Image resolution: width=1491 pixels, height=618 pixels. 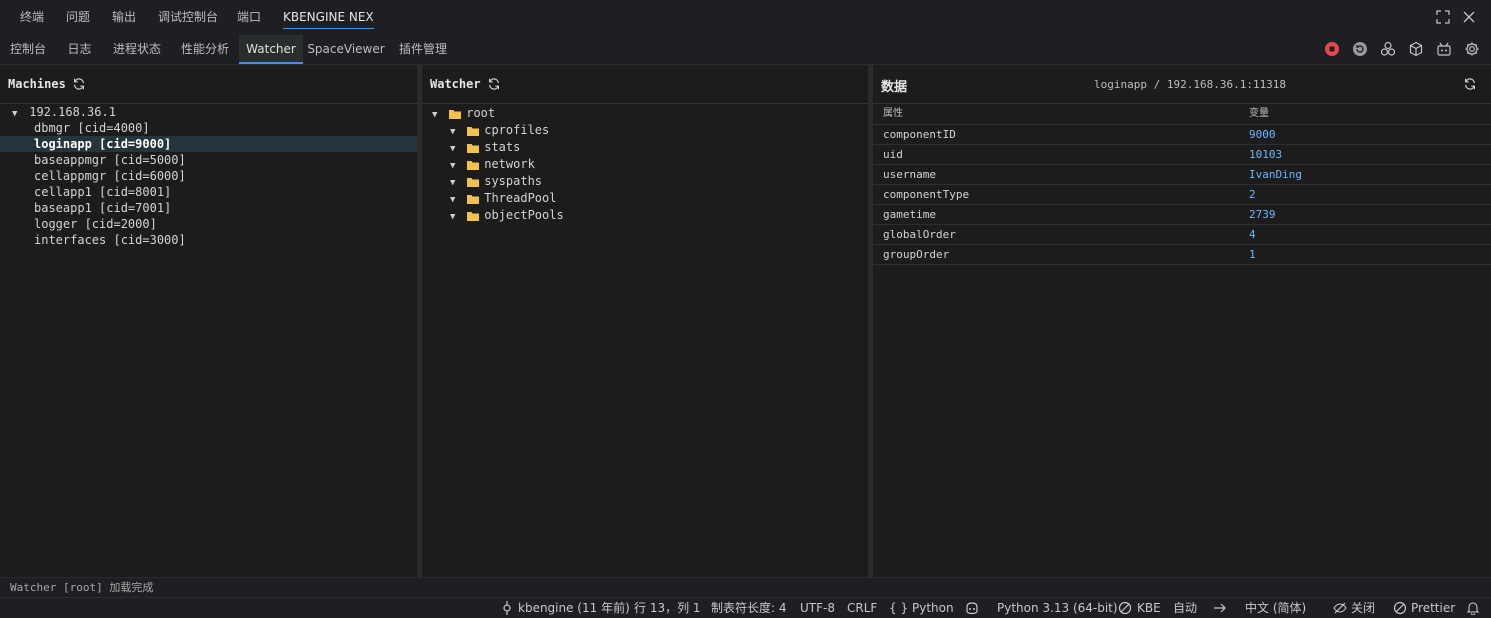 What do you see at coordinates (1275, 174) in the screenshot?
I see `row-value: IvanDing` at bounding box center [1275, 174].